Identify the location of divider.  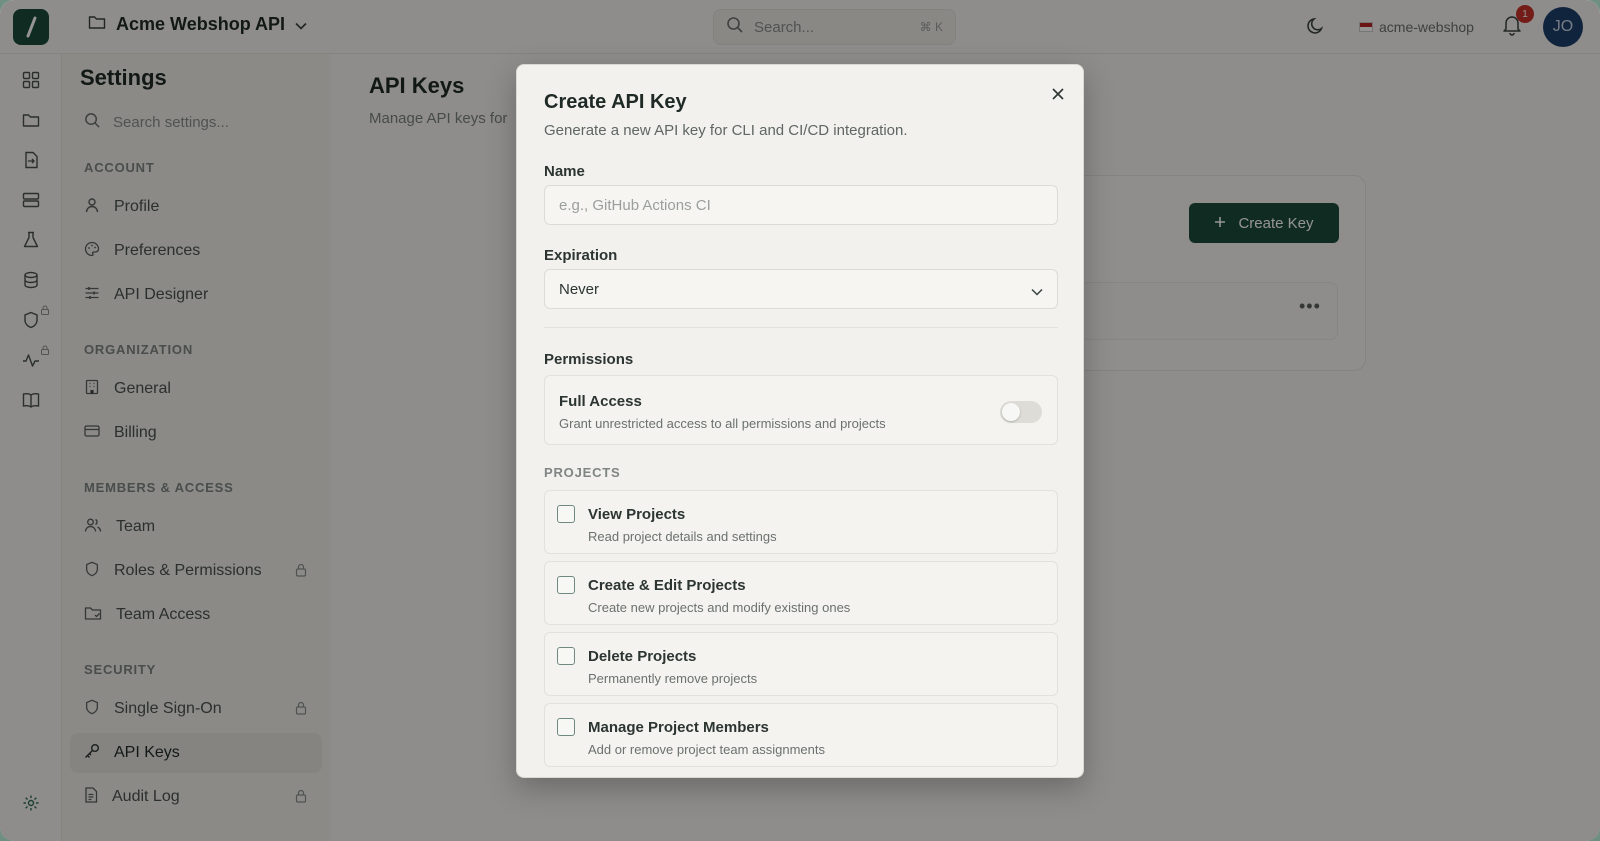
(801, 327).